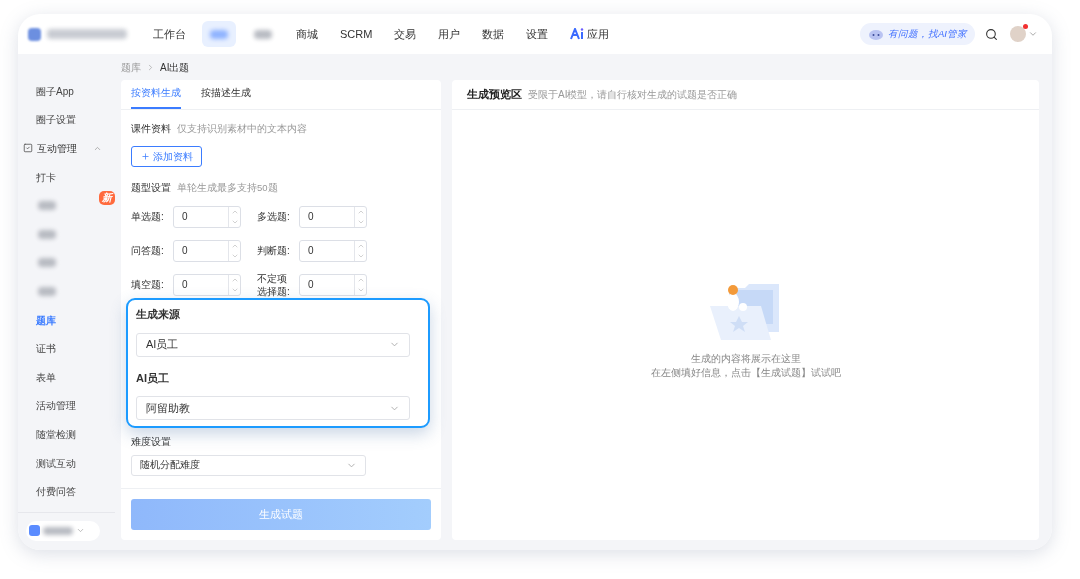  I want to click on employee-select: 阿留助教, so click(273, 408).